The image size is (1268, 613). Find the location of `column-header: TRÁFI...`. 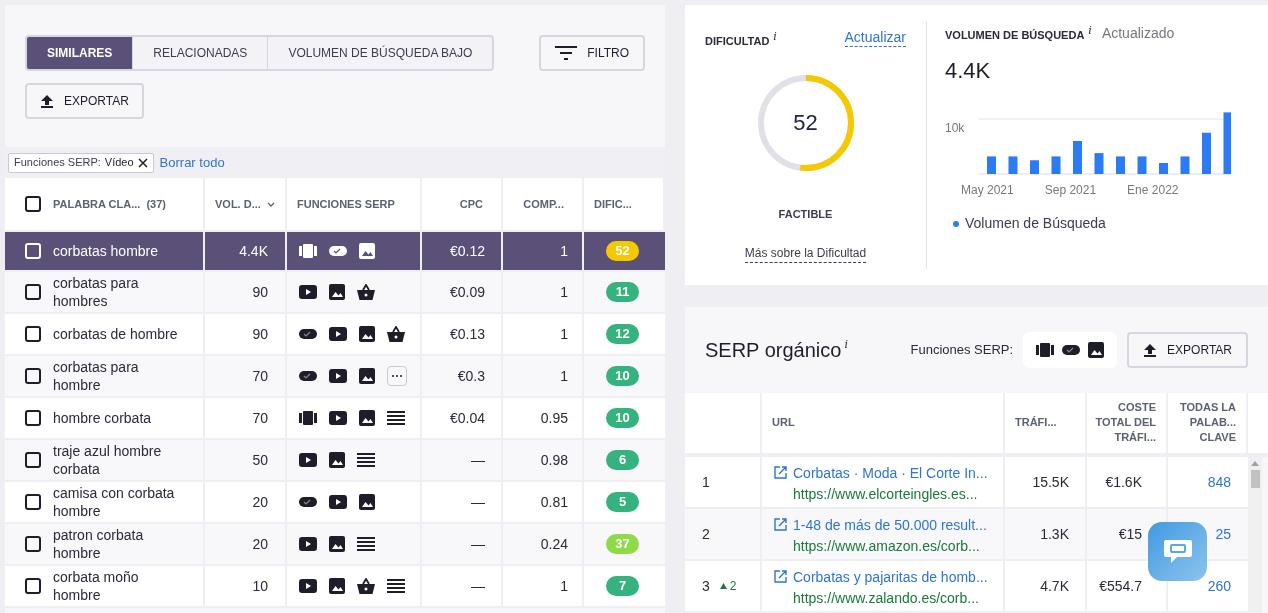

column-header: TRÁFI... is located at coordinates (1036, 423).